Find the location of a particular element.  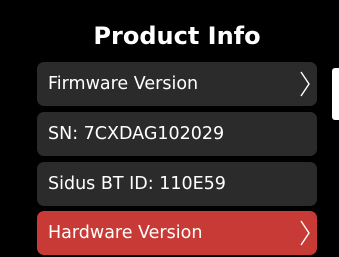

menu-item-sidus-bt-id: Sidus BT ID: 110E59 is located at coordinates (177, 184).